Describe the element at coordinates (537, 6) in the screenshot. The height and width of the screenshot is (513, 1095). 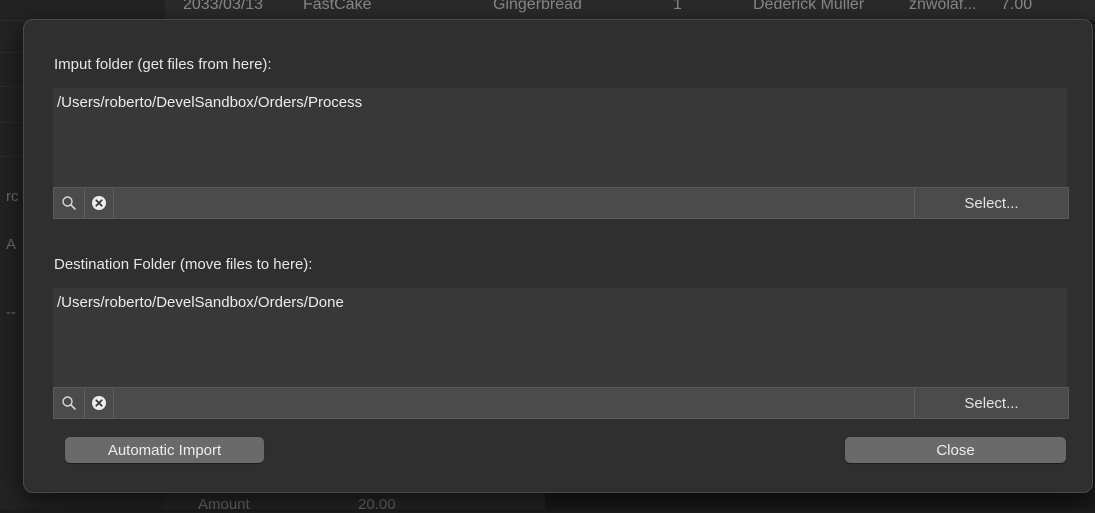
I see `background-cell-product: Gingerbread` at that location.